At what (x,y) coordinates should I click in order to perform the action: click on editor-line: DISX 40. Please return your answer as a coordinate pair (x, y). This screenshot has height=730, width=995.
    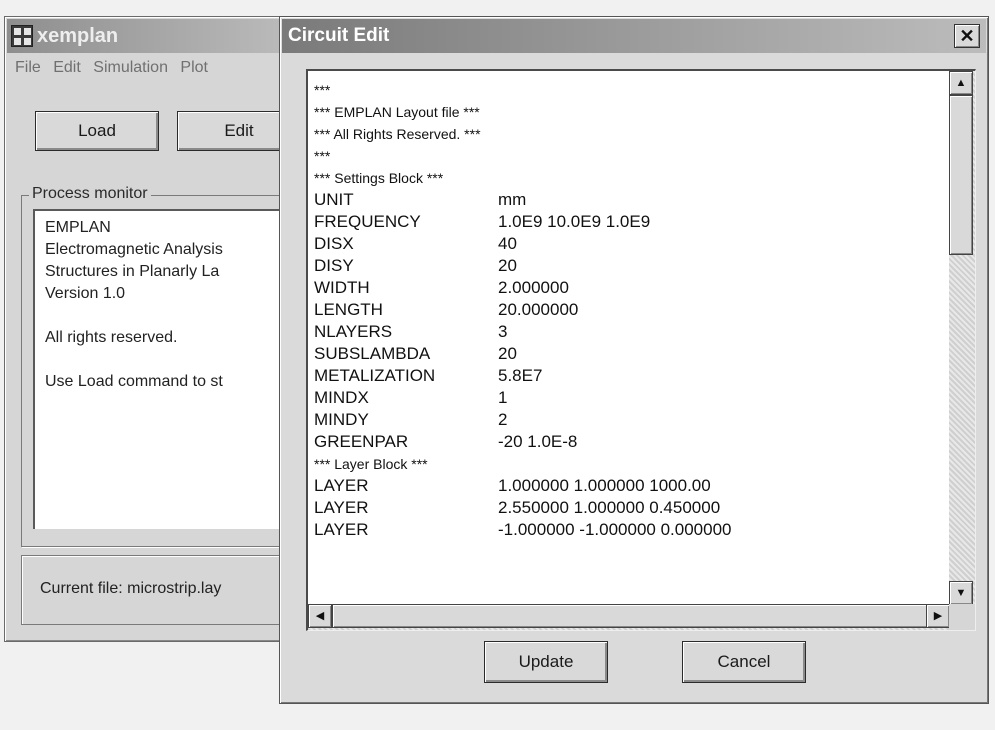
    Looking at the image, I should click on (632, 244).